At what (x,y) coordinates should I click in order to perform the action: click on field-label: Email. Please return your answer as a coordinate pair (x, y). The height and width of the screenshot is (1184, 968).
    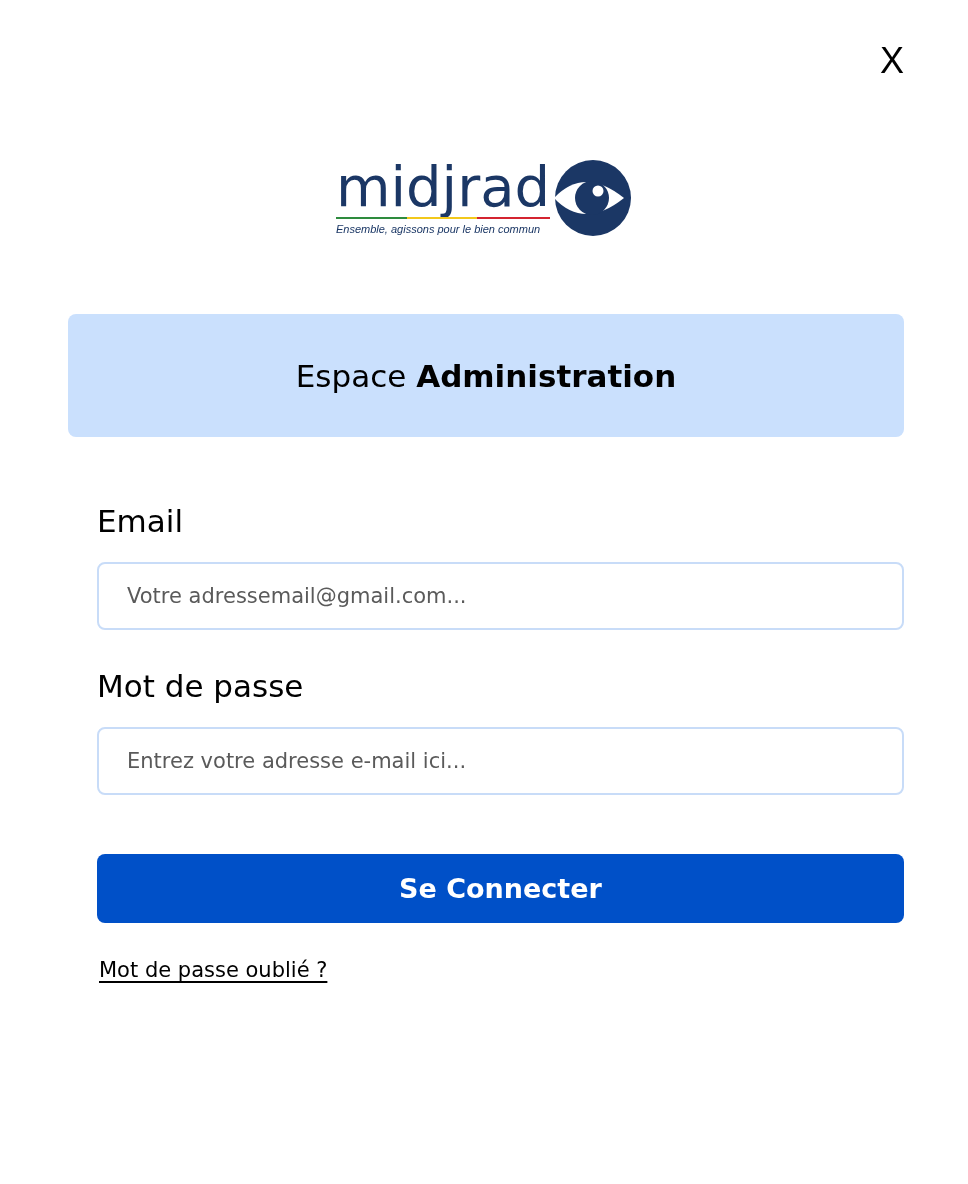
    Looking at the image, I should click on (140, 522).